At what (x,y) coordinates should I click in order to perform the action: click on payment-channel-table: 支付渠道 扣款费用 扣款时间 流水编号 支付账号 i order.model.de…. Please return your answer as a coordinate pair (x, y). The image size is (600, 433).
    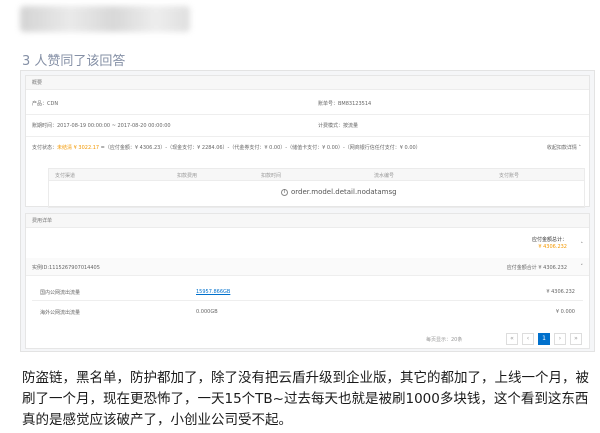
    Looking at the image, I should click on (316, 188).